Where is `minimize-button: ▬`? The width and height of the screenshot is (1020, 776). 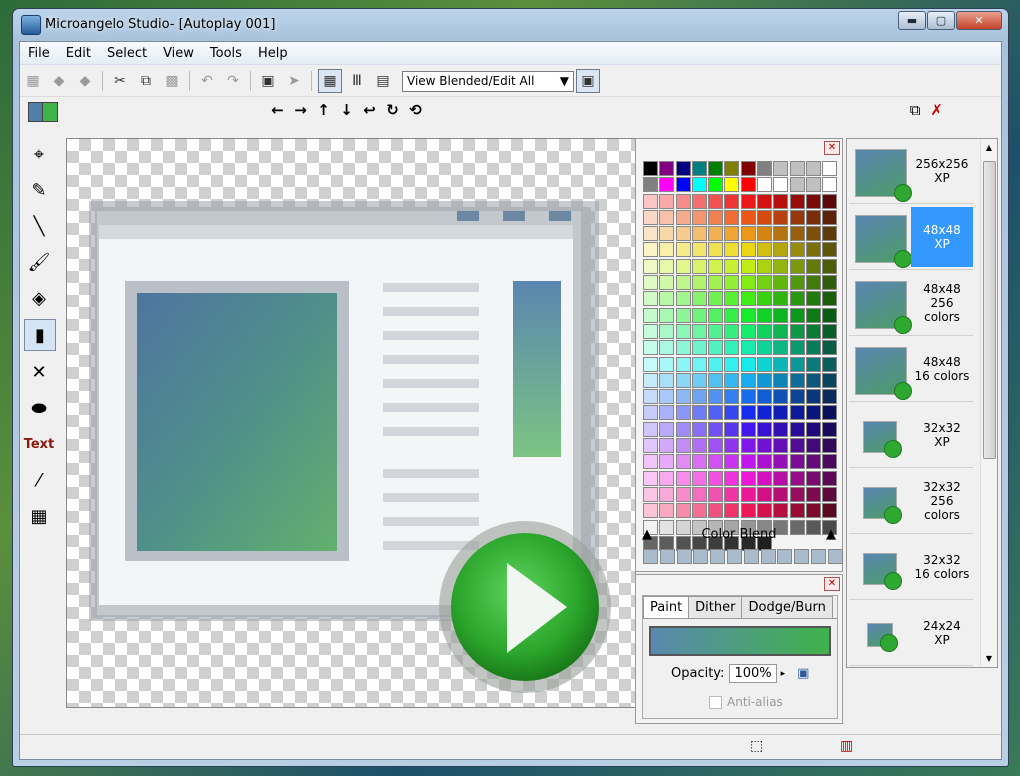 minimize-button: ▬ is located at coordinates (912, 20).